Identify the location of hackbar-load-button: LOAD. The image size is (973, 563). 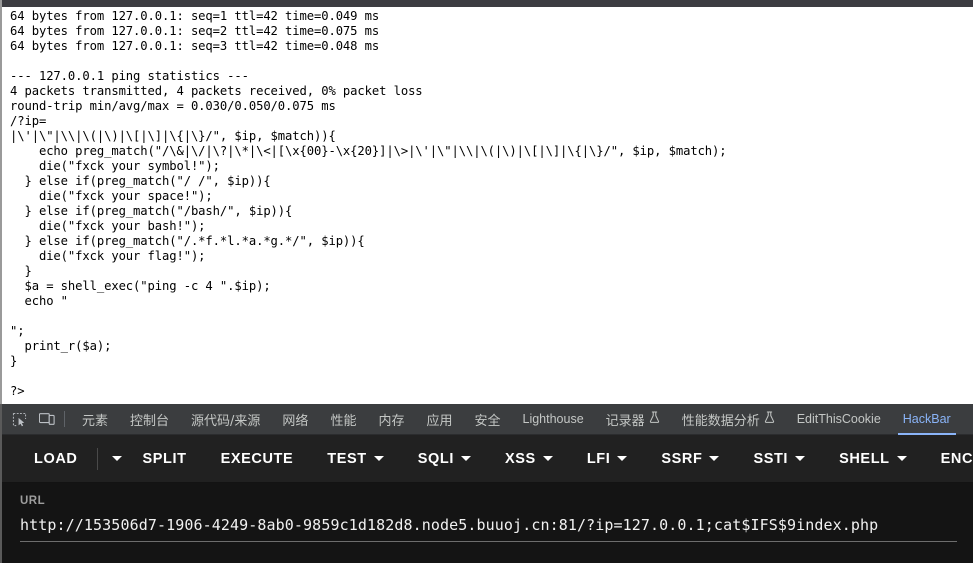
(55, 459).